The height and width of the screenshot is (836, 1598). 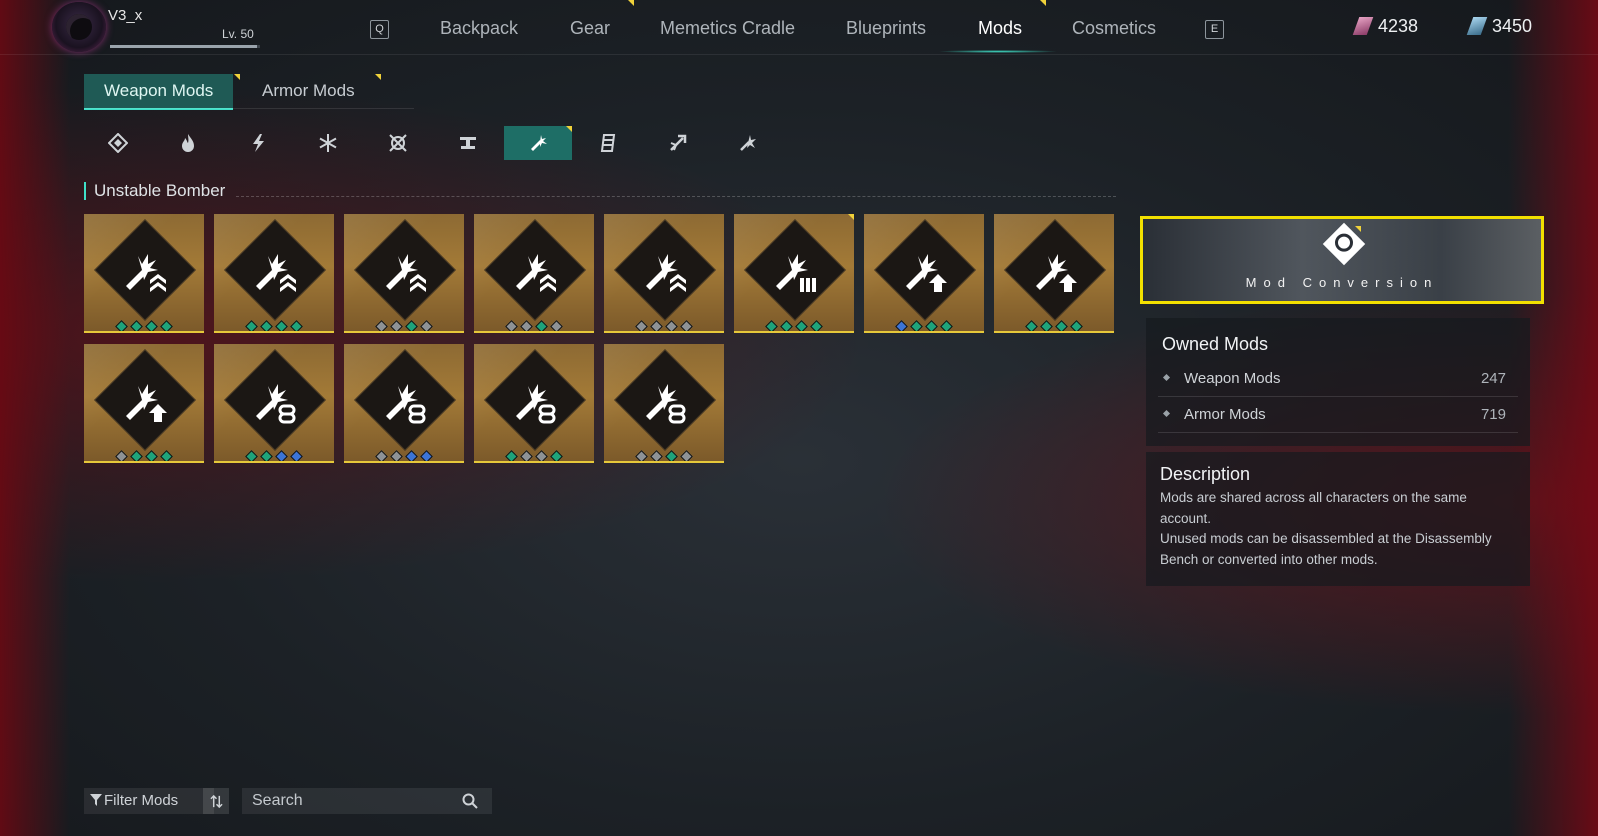 What do you see at coordinates (216, 801) in the screenshot?
I see `sort-button` at bounding box center [216, 801].